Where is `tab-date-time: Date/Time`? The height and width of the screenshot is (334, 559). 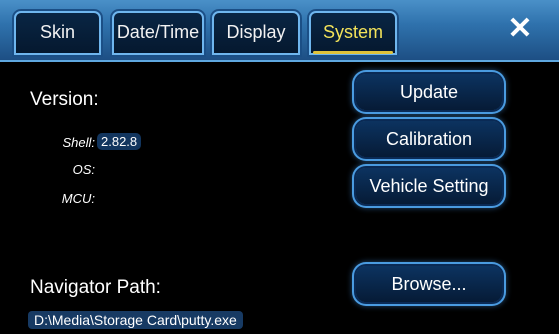 tab-date-time: Date/Time is located at coordinates (158, 33).